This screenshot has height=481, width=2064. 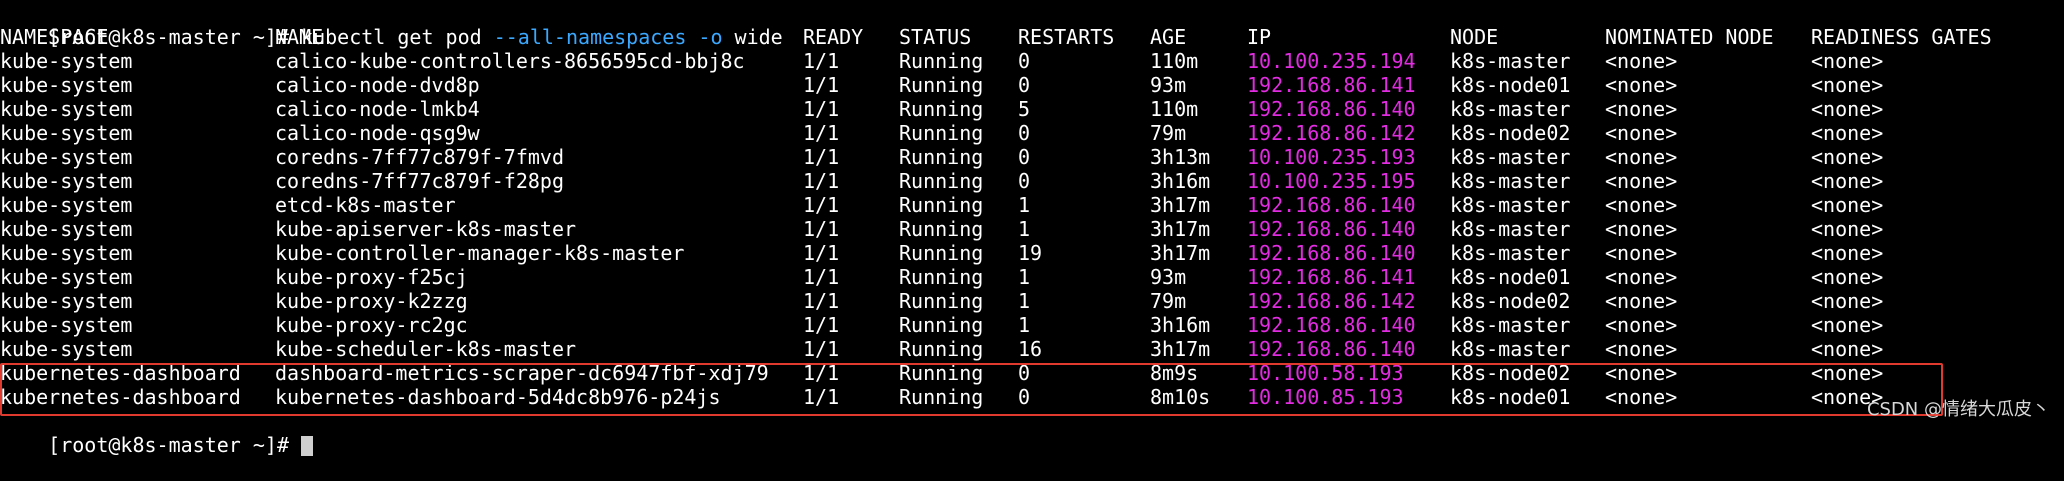 I want to click on cell-name: kube-apiserver-k8s-master, so click(x=426, y=229).